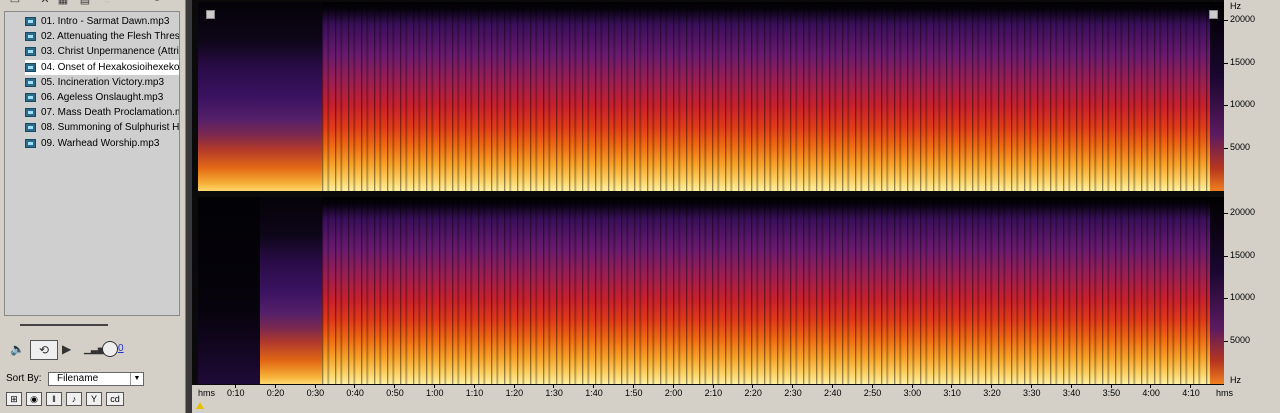  What do you see at coordinates (992, 393) in the screenshot?
I see `time-tick-label: 3:20` at bounding box center [992, 393].